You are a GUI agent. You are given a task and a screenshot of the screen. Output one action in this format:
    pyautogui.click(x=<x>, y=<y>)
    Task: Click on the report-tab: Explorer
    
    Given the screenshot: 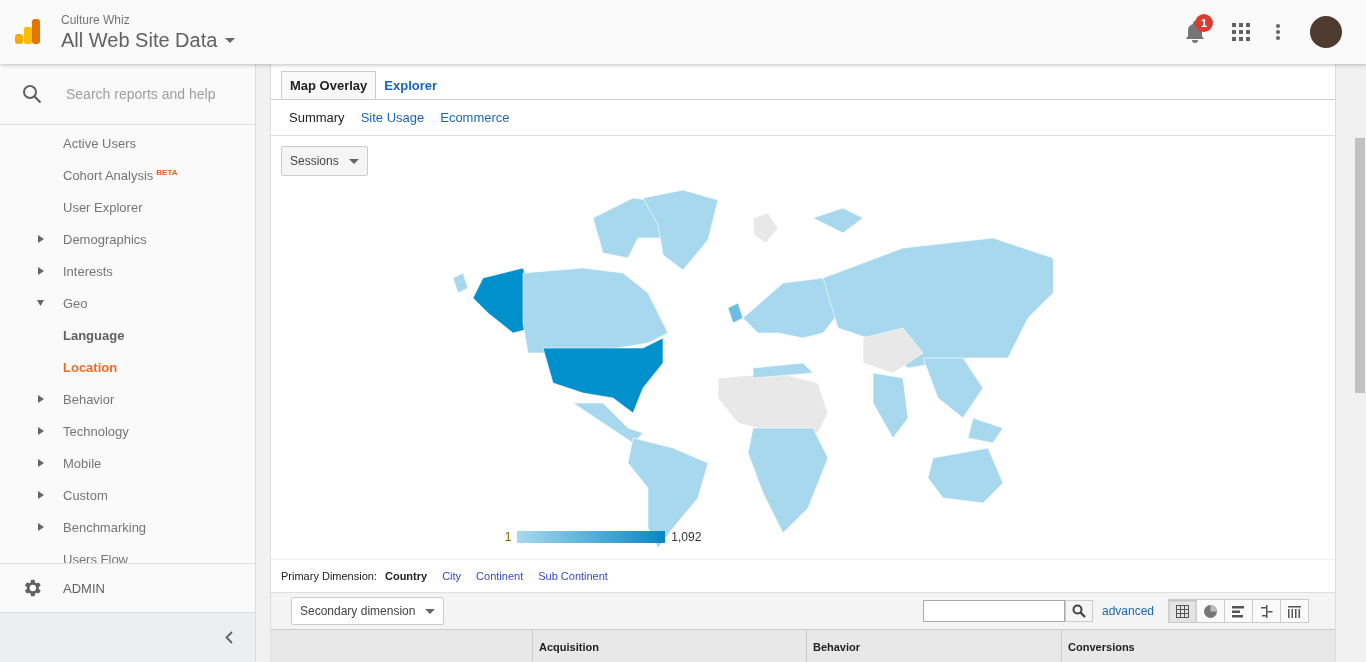 What is the action you would take?
    pyautogui.click(x=411, y=85)
    